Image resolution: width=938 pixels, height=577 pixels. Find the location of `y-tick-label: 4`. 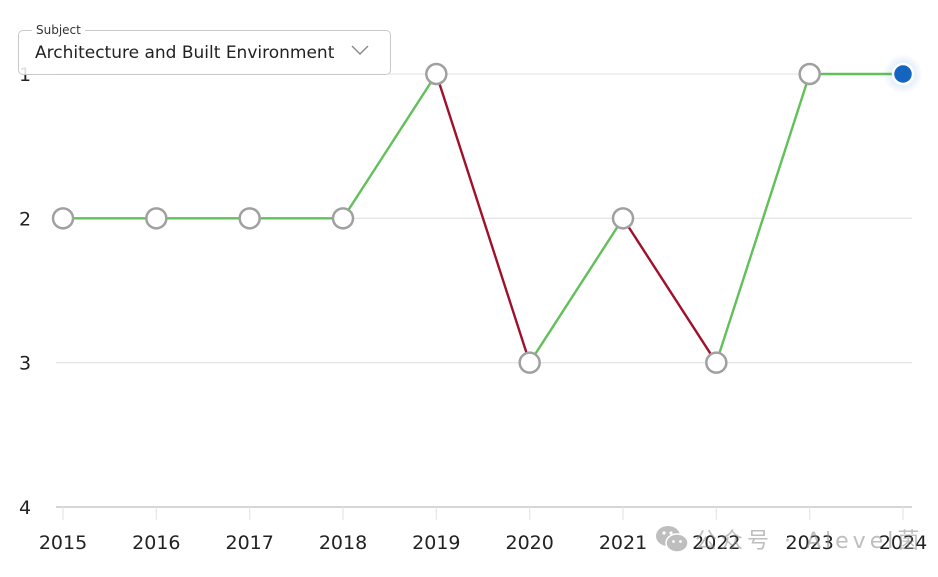

y-tick-label: 4 is located at coordinates (25, 508).